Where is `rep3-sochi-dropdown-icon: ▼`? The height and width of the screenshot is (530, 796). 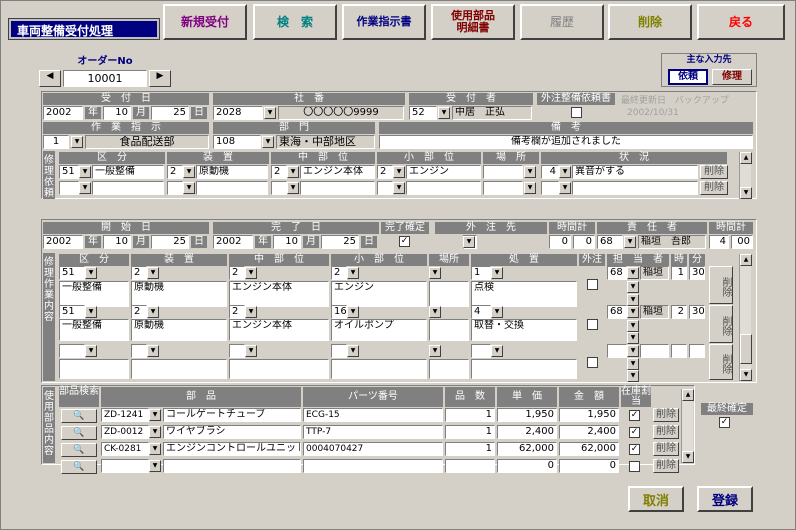
rep3-sochi-dropdown-icon: ▼ is located at coordinates (153, 351).